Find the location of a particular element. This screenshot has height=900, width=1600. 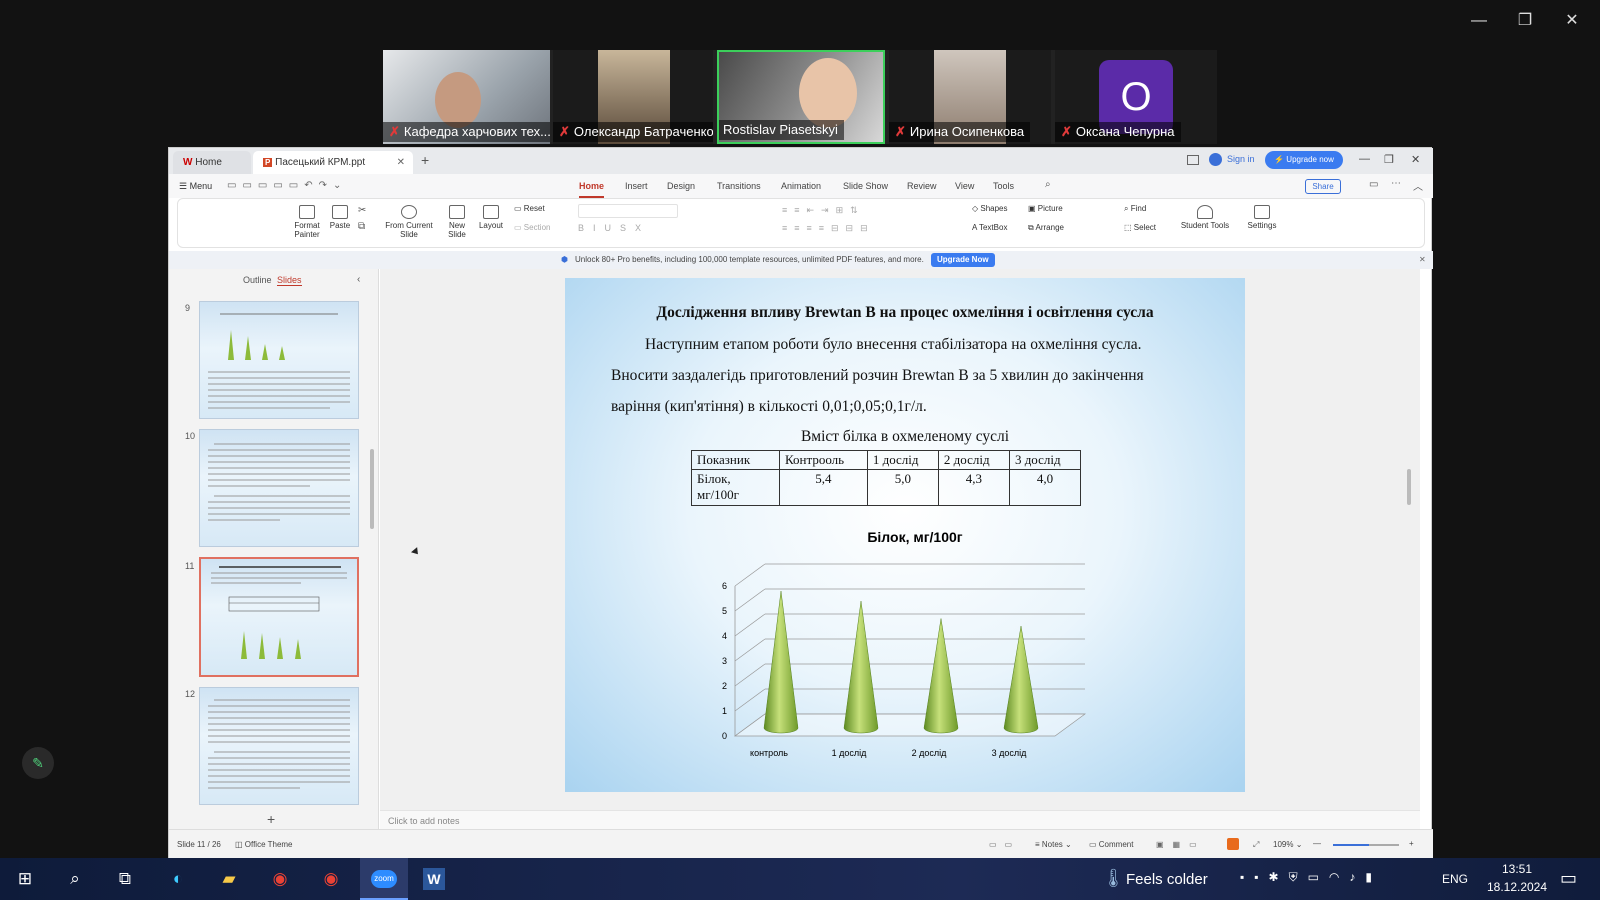

collapse-pane-icon: ‹ is located at coordinates (358, 279).